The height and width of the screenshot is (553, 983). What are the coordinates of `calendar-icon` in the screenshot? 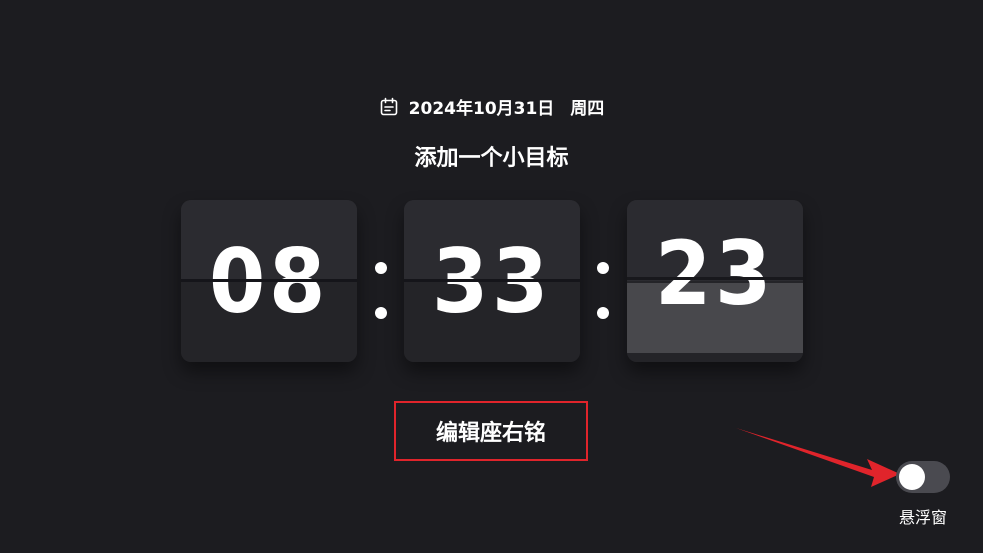 It's located at (389, 107).